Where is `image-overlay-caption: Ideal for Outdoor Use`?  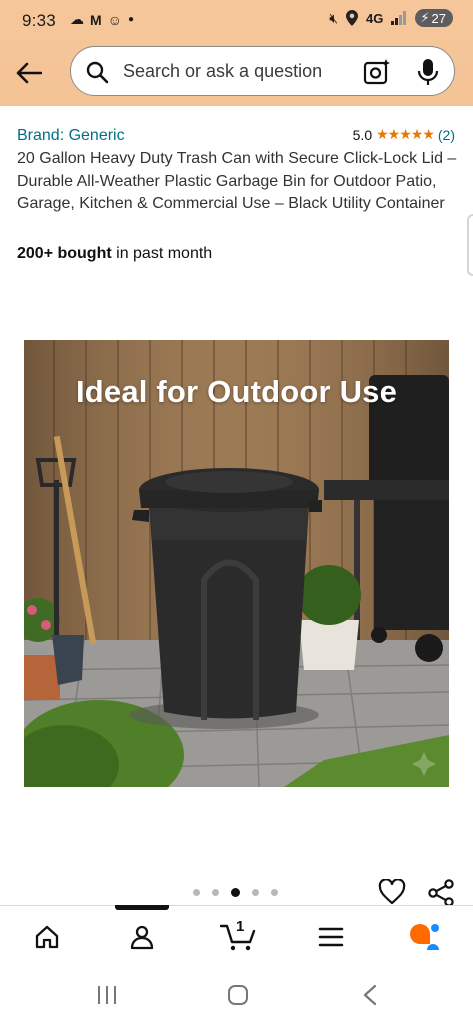 image-overlay-caption: Ideal for Outdoor Use is located at coordinates (236, 391).